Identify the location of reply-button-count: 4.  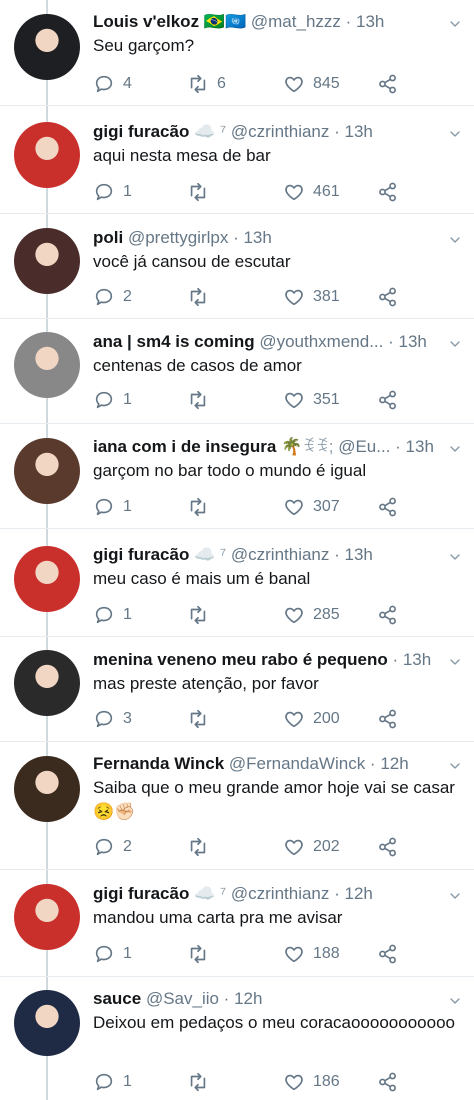
(127, 83).